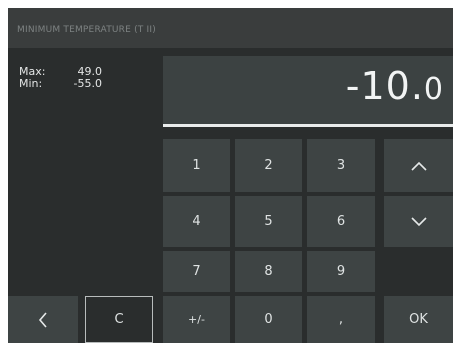  I want to click on title-bar: MINIMUM TEMPERATURE (T II), so click(230, 28).